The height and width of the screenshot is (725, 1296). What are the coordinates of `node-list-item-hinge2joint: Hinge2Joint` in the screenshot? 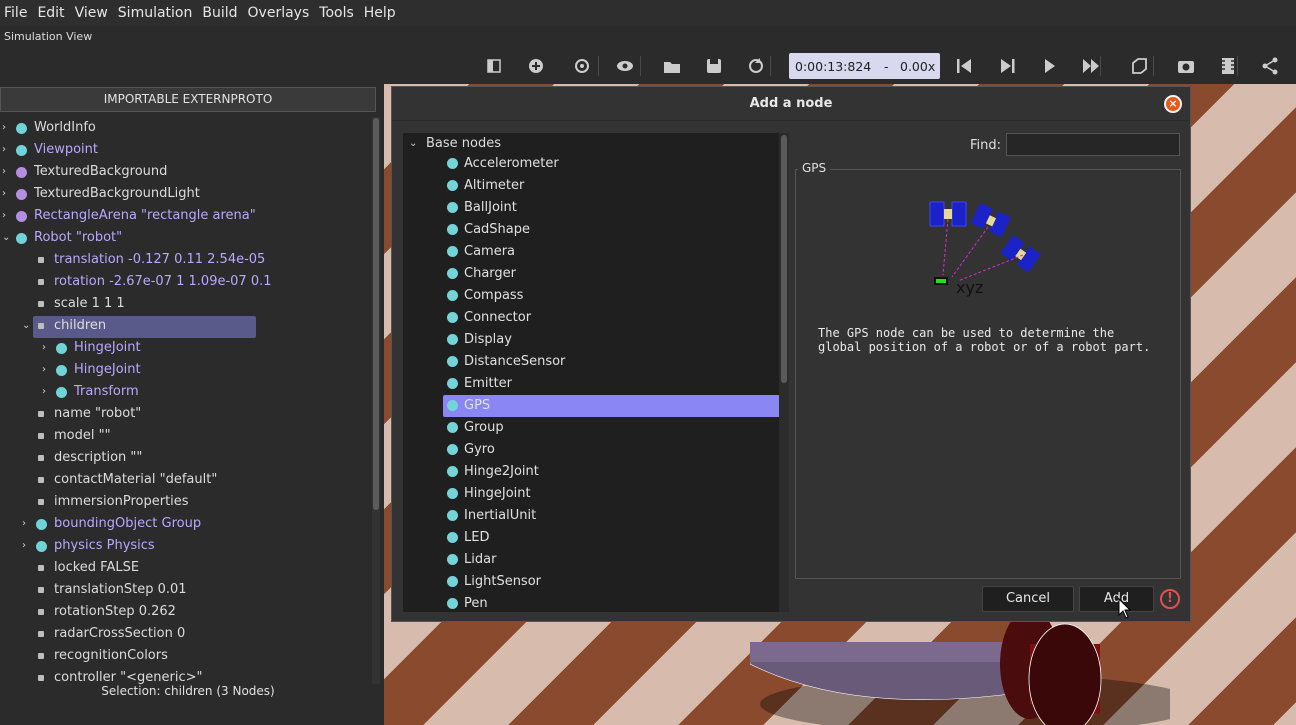 It's located at (591, 472).